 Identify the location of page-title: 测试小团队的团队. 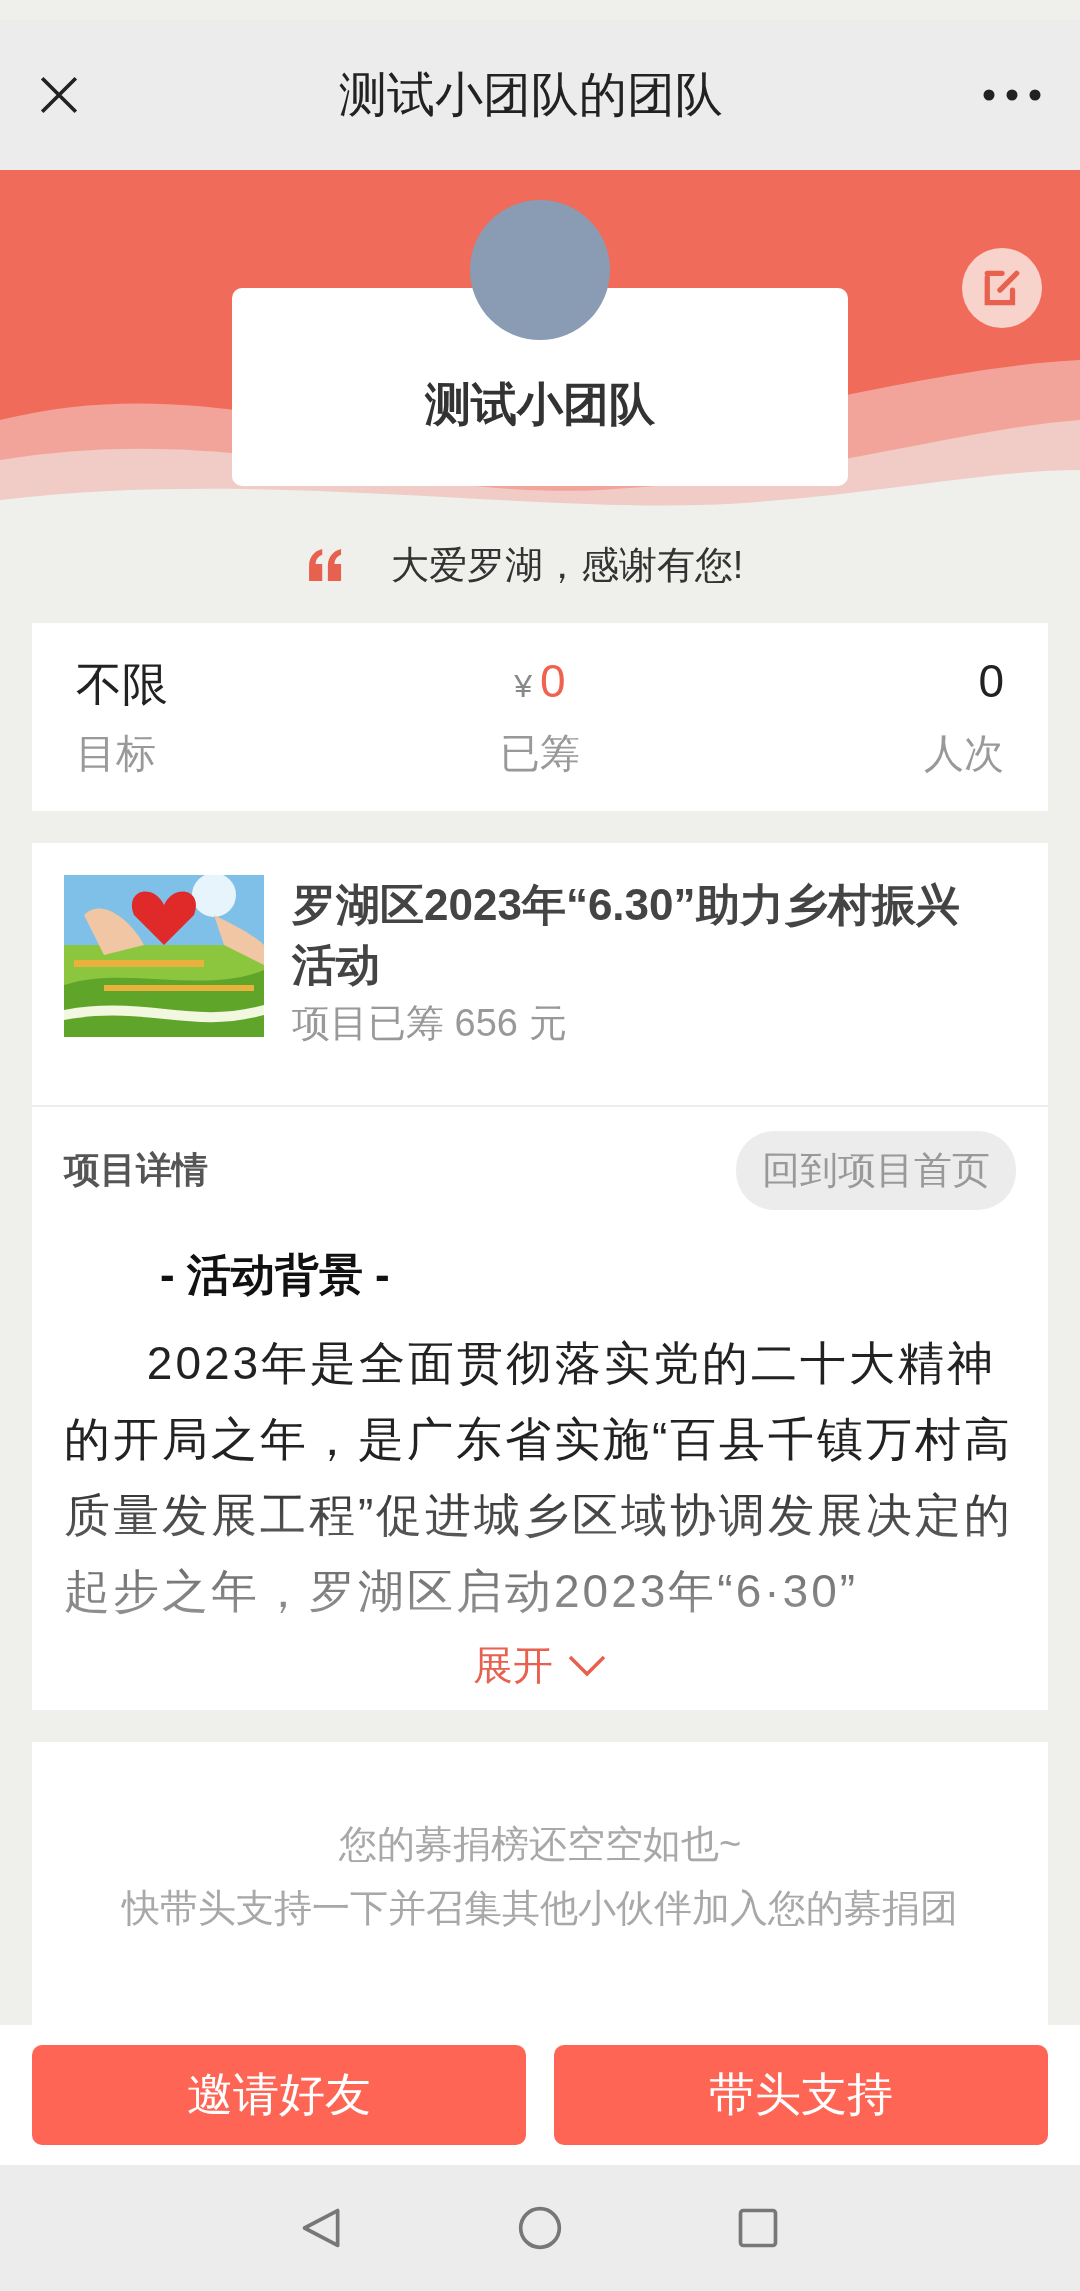
(531, 95).